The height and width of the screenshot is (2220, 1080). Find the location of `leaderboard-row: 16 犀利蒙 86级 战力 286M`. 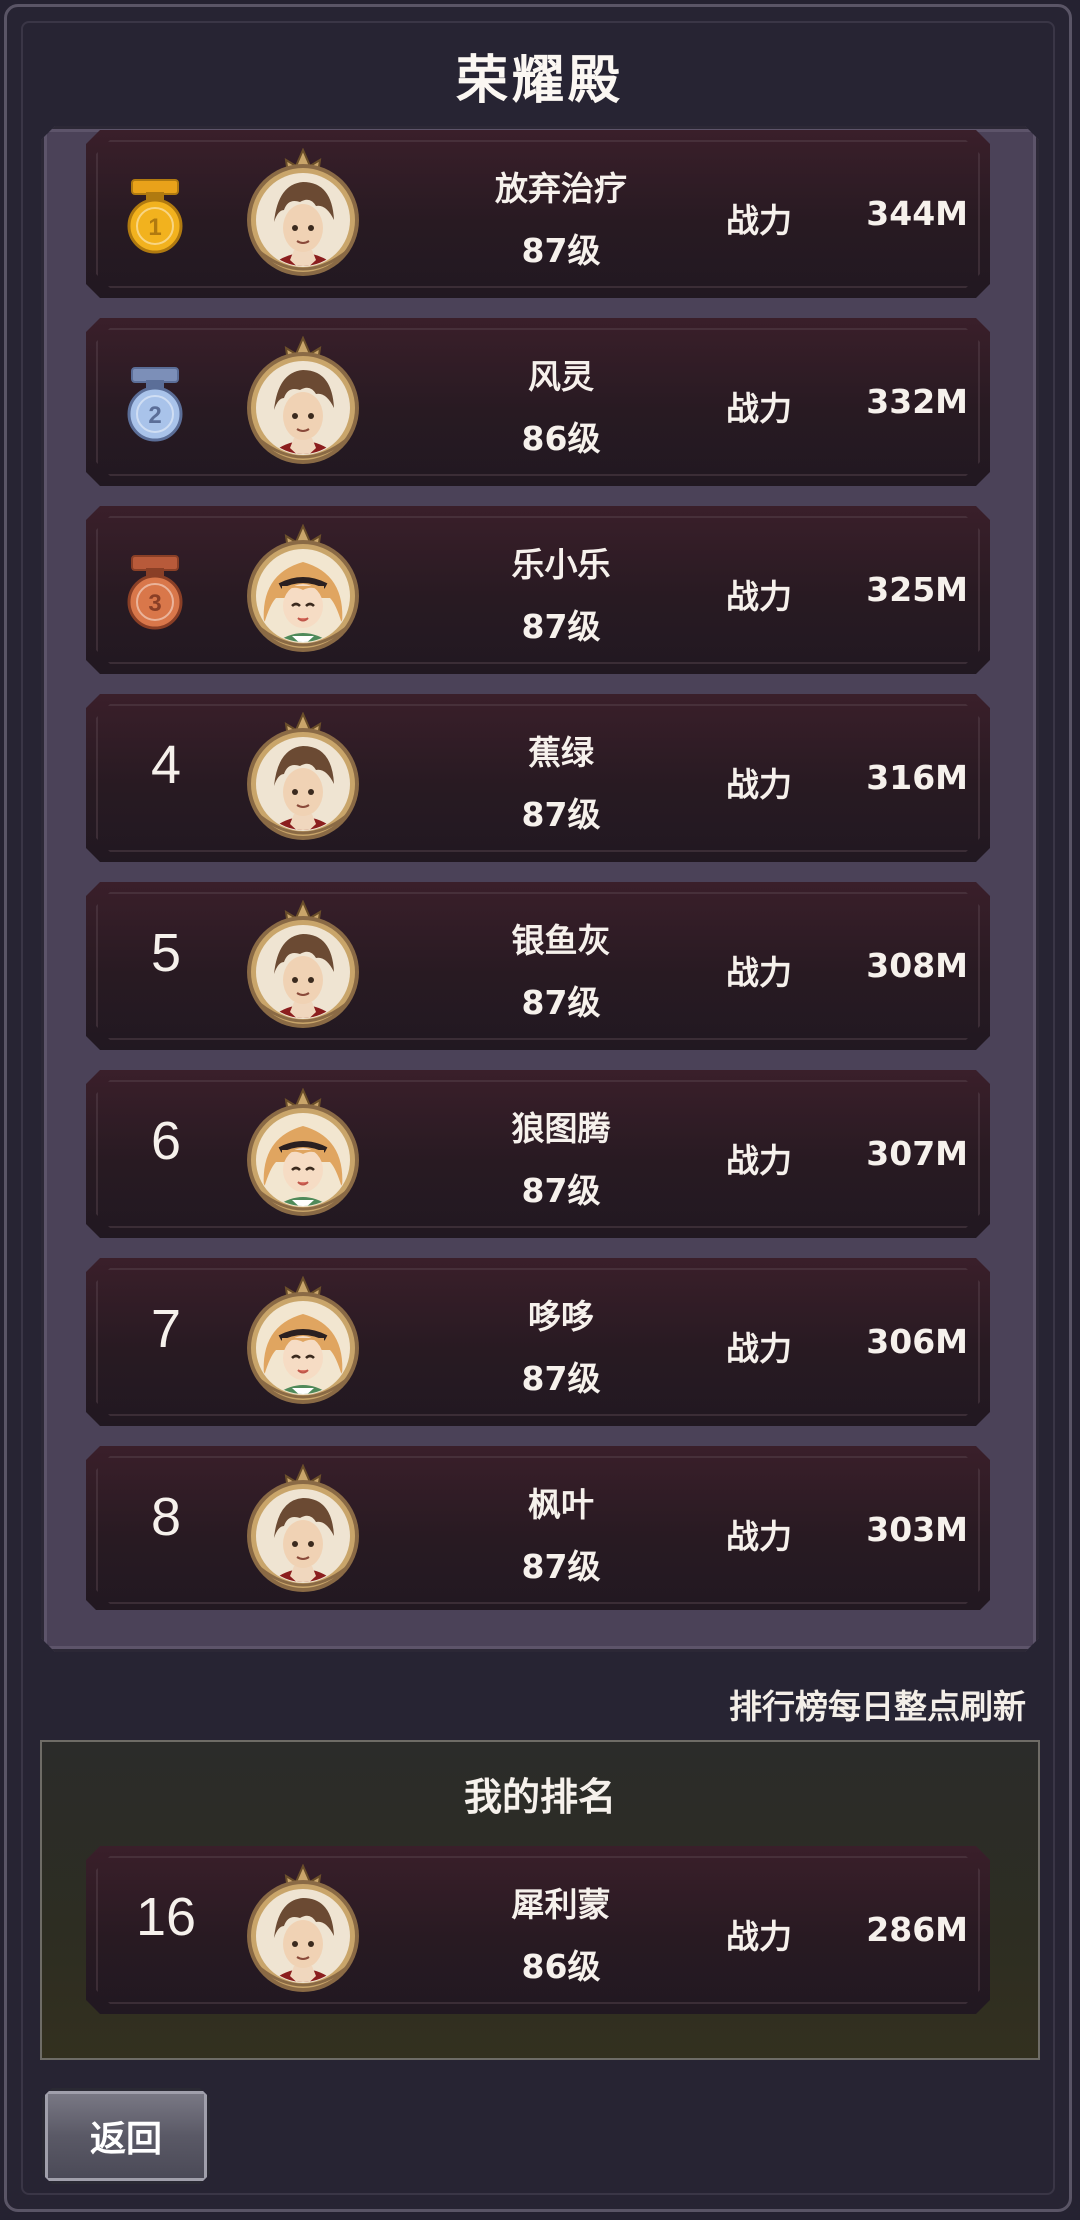

leaderboard-row: 16 犀利蒙 86级 战力 286M is located at coordinates (538, 1930).